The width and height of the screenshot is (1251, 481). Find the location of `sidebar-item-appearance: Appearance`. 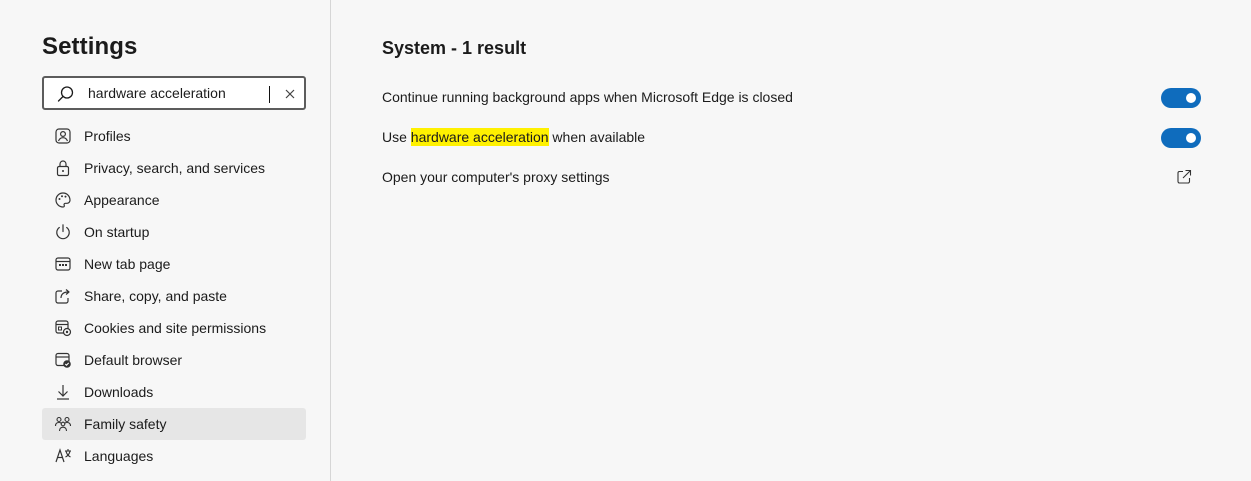

sidebar-item-appearance: Appearance is located at coordinates (174, 200).